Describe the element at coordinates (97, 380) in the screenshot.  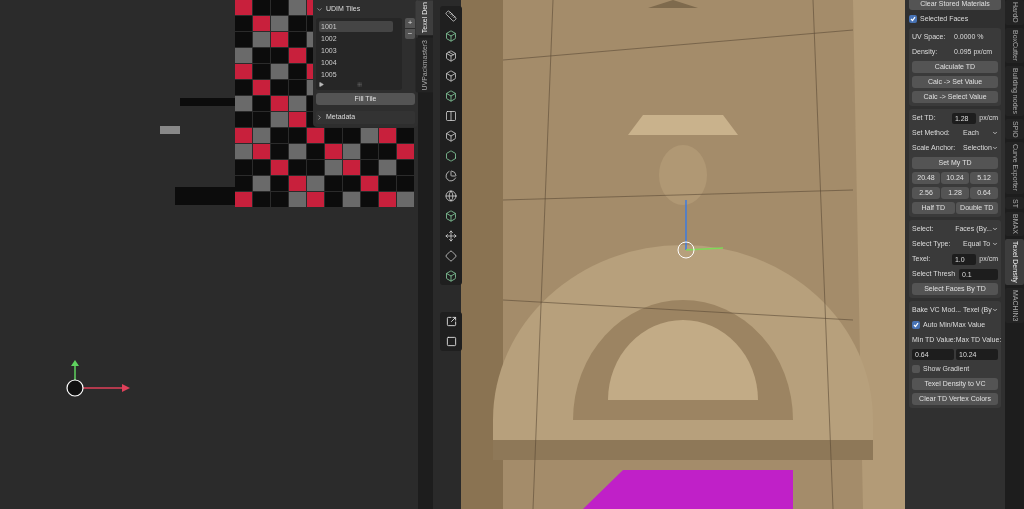
I see `transform-gizmo-icon` at that location.